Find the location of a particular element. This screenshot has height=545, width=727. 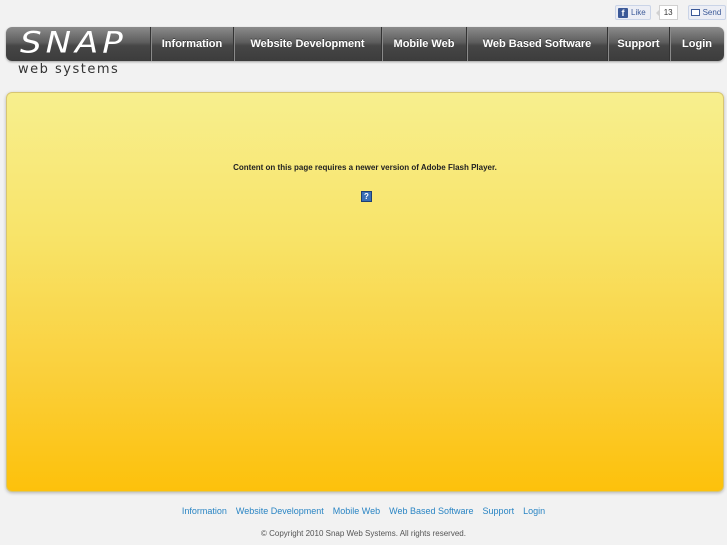

facebook-send-button: Send is located at coordinates (707, 12).